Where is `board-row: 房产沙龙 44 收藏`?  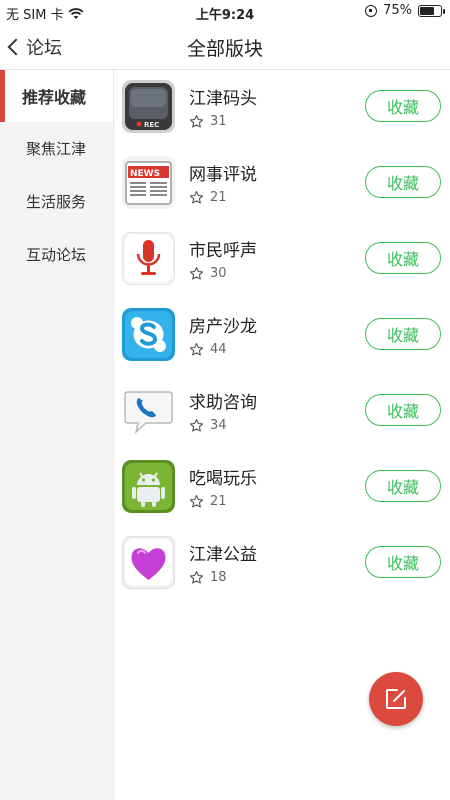 board-row: 房产沙龙 44 收藏 is located at coordinates (282, 336).